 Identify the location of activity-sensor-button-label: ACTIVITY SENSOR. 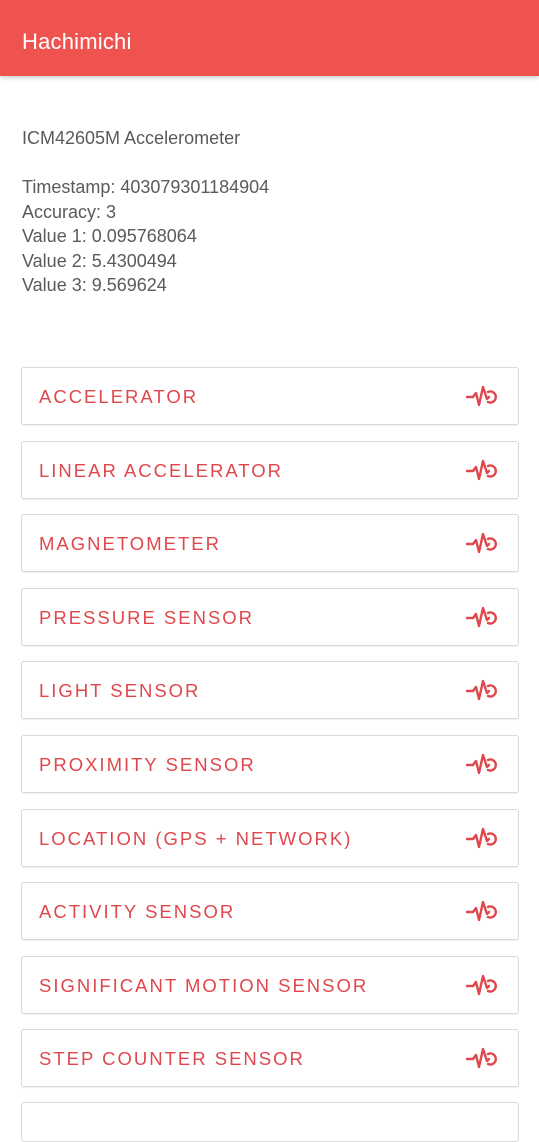
(137, 912).